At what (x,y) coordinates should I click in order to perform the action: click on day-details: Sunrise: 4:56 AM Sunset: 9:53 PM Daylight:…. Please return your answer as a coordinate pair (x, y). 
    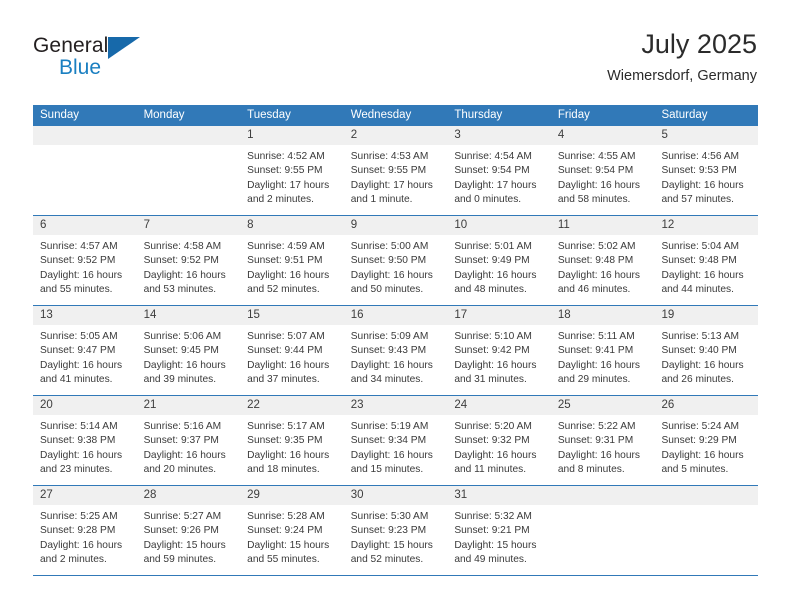
    Looking at the image, I should click on (706, 176).